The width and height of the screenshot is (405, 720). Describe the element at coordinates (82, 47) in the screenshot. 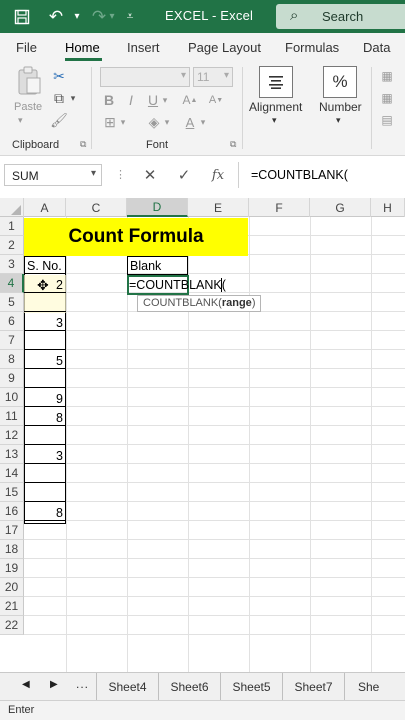

I see `tab-home: Home` at that location.